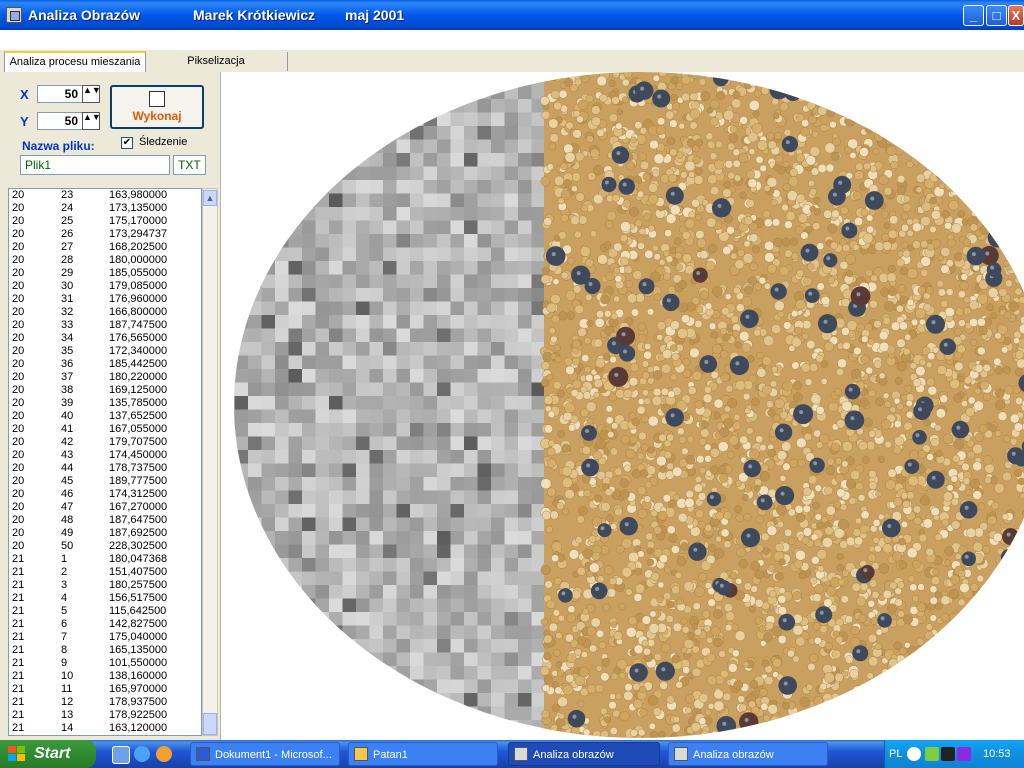 The height and width of the screenshot is (768, 1024). I want to click on col-index: 48, so click(67, 520).